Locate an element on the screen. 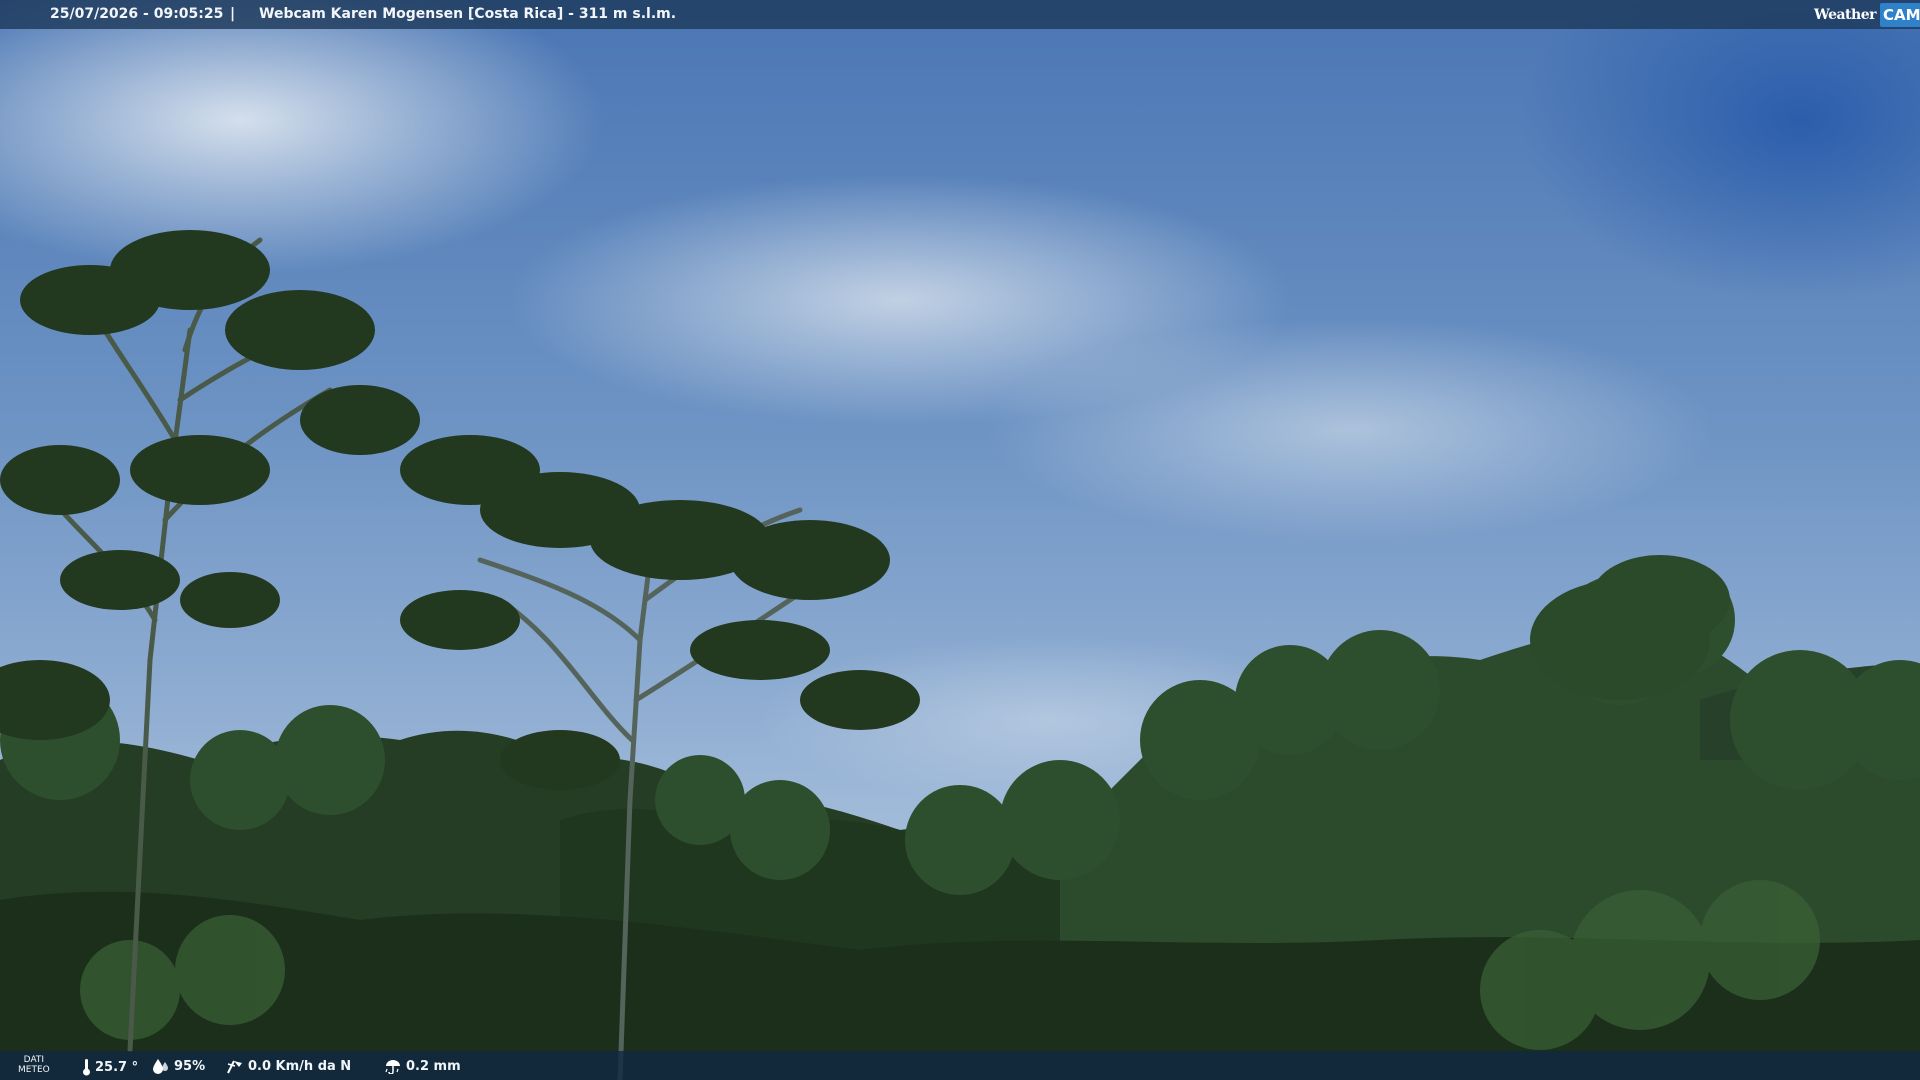  temperature-reading: 25.7 ° is located at coordinates (110, 1067).